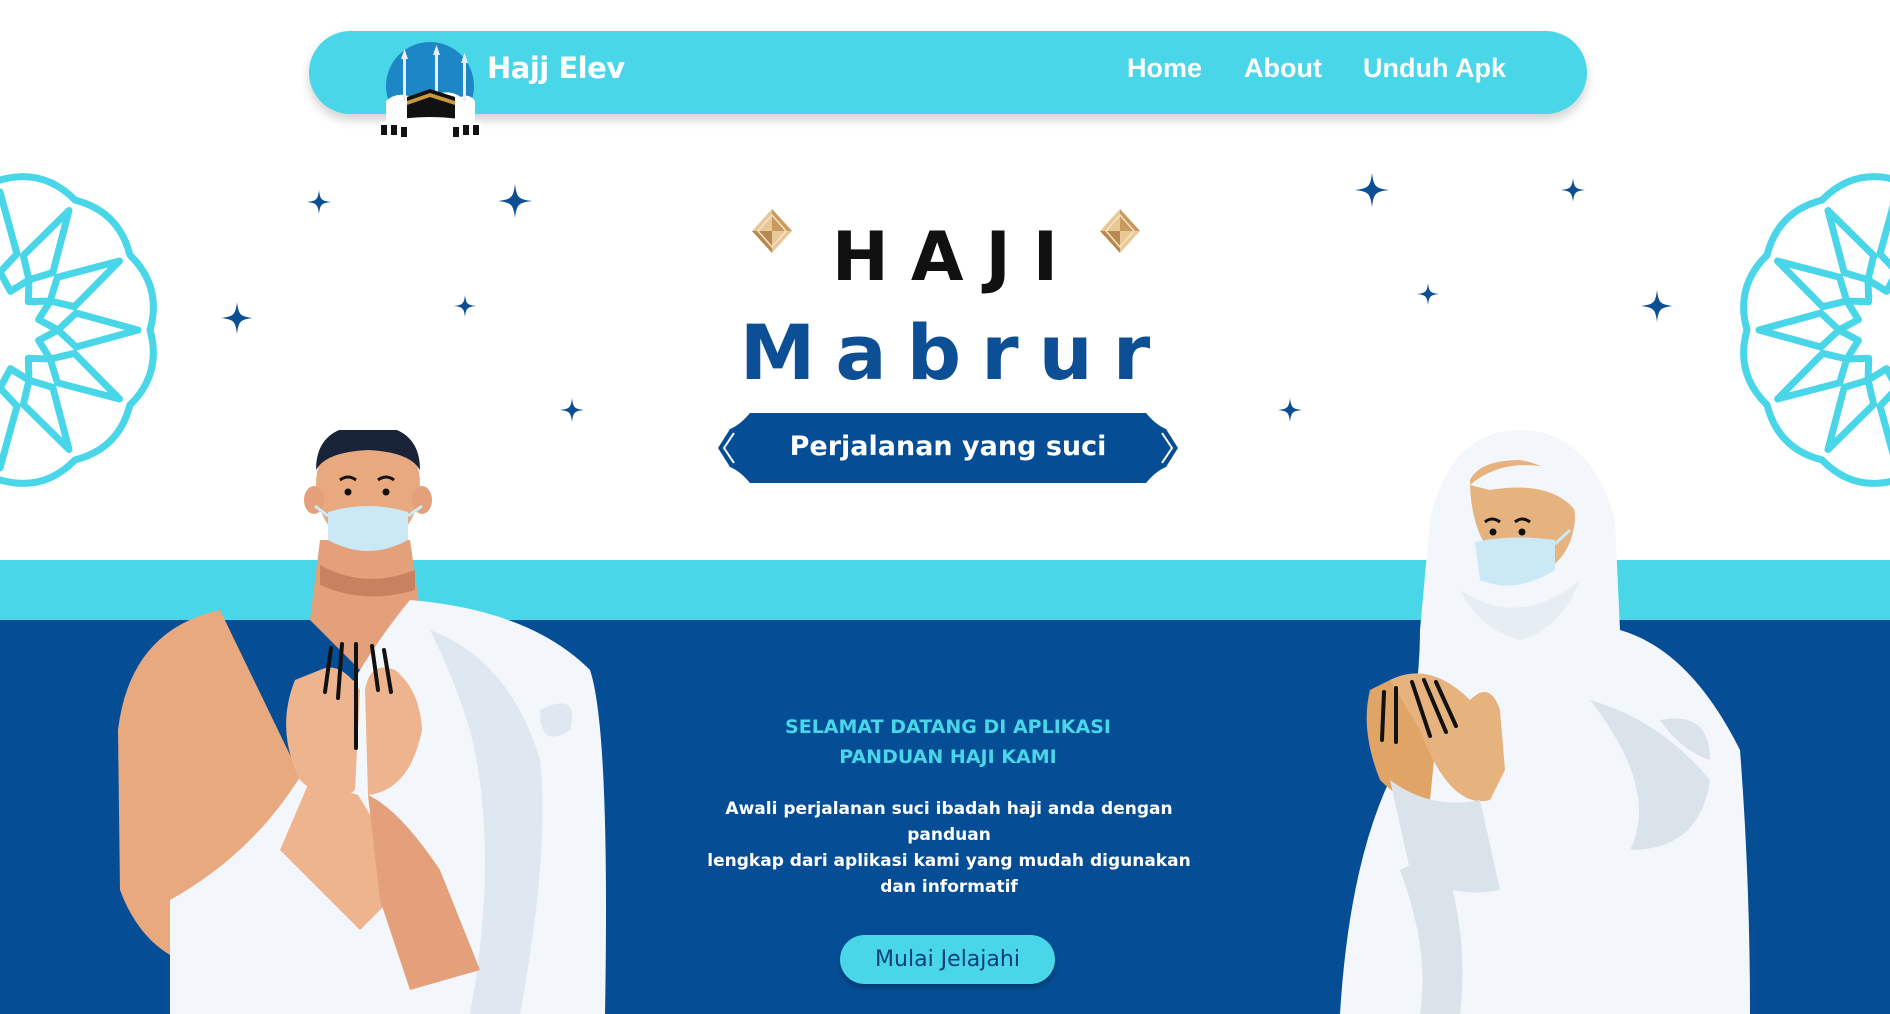 This screenshot has height=1014, width=1890. What do you see at coordinates (1283, 68) in the screenshot?
I see `nav-about-link: About` at bounding box center [1283, 68].